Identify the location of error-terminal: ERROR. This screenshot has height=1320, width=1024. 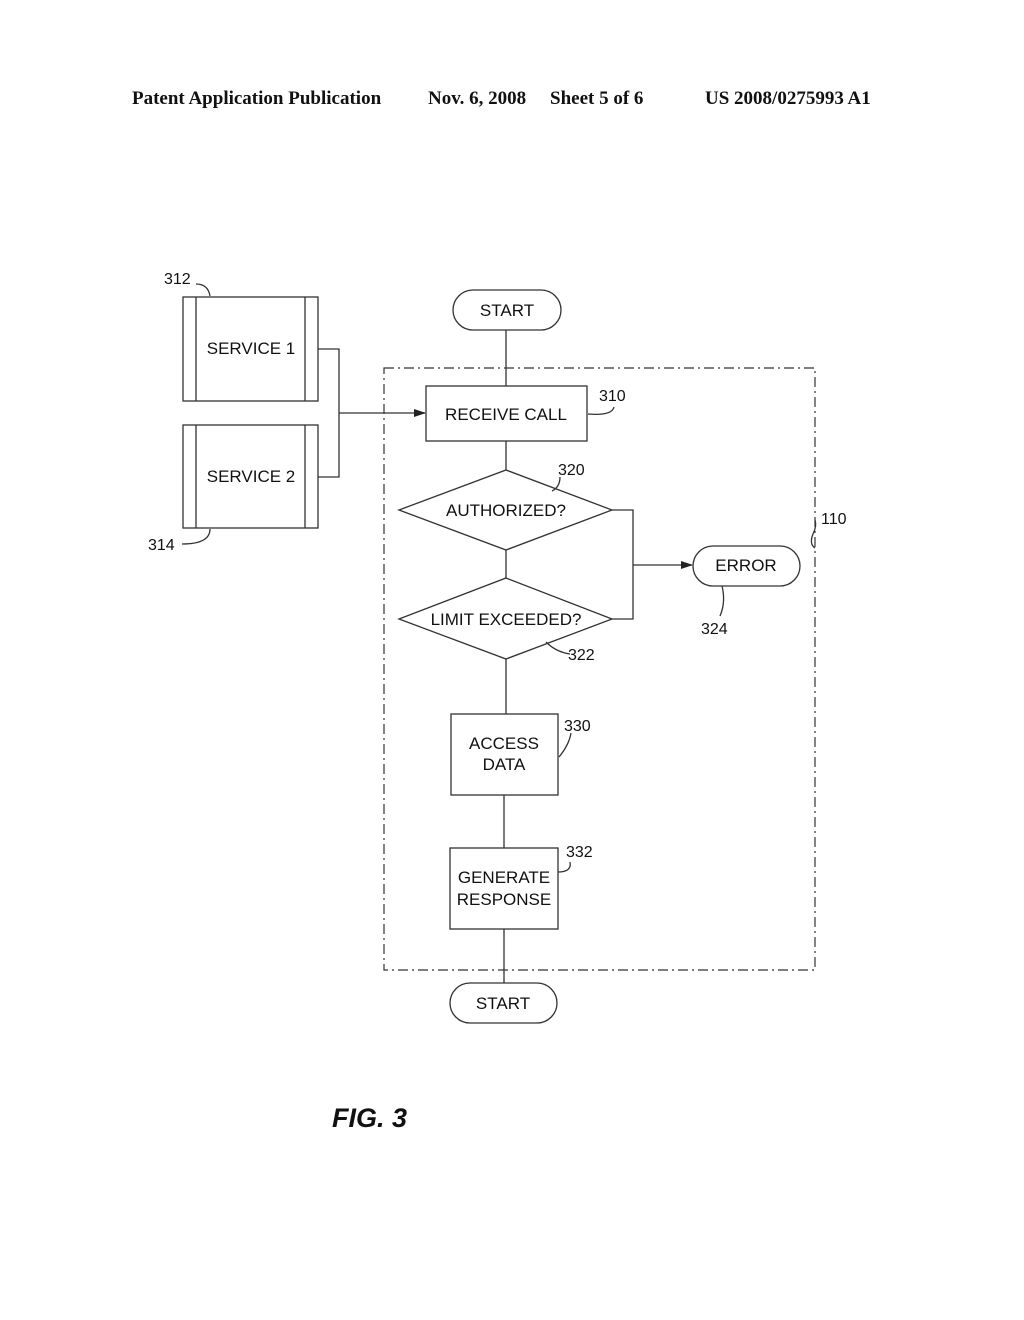
(746, 566).